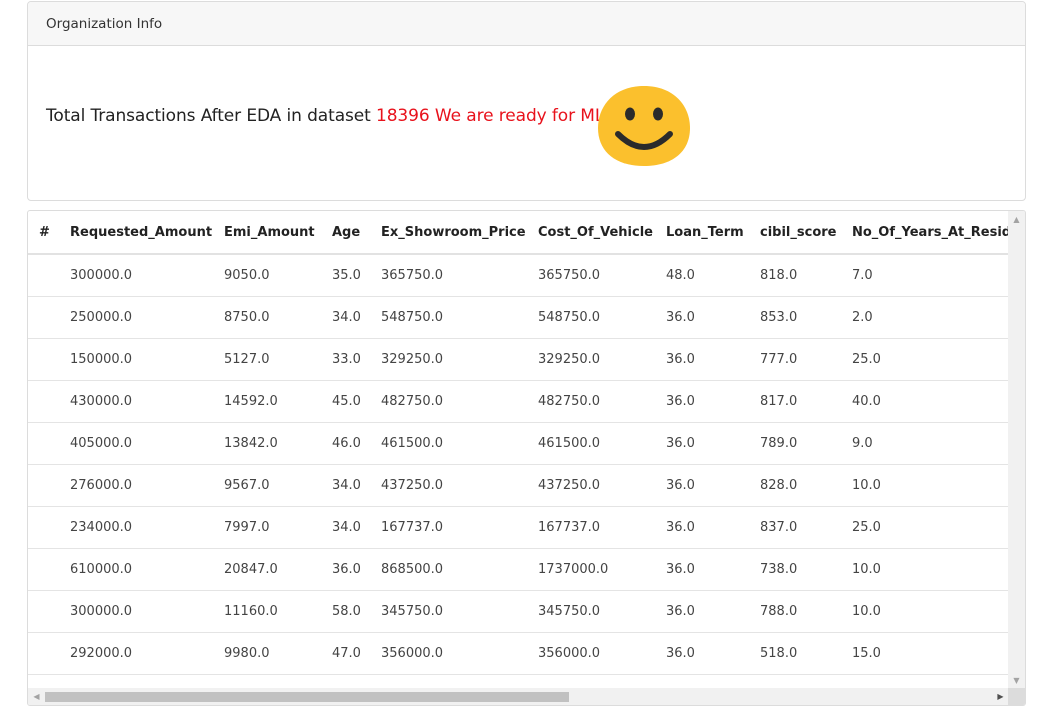 Image resolution: width=1040 pixels, height=714 pixels. Describe the element at coordinates (266, 569) in the screenshot. I see `table-cell: 20847.0` at that location.